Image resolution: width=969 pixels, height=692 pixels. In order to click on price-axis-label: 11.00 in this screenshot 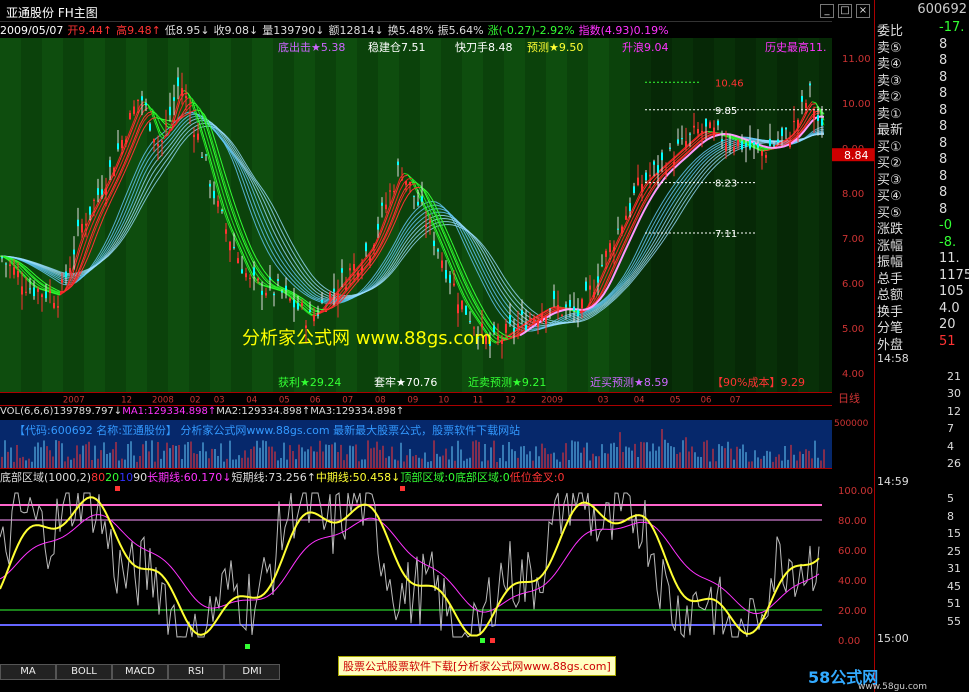, I will do `click(856, 59)`.